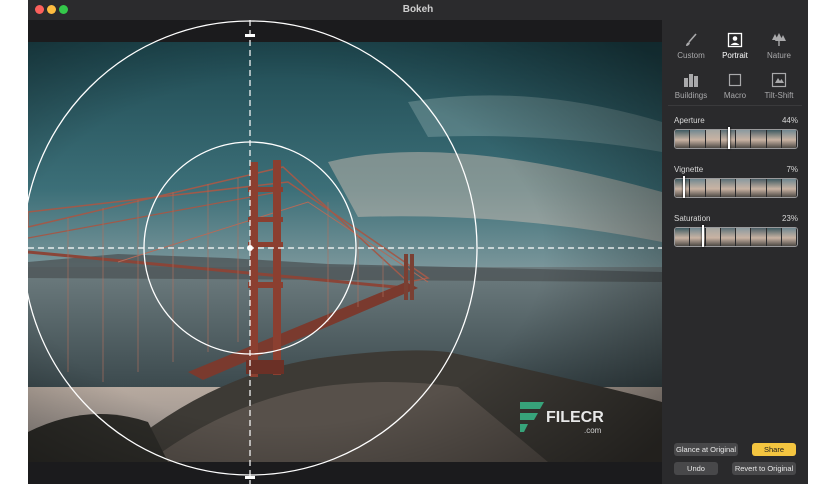 The height and width of the screenshot is (484, 836). Describe the element at coordinates (250, 35) in the screenshot. I see `top-handle` at that location.